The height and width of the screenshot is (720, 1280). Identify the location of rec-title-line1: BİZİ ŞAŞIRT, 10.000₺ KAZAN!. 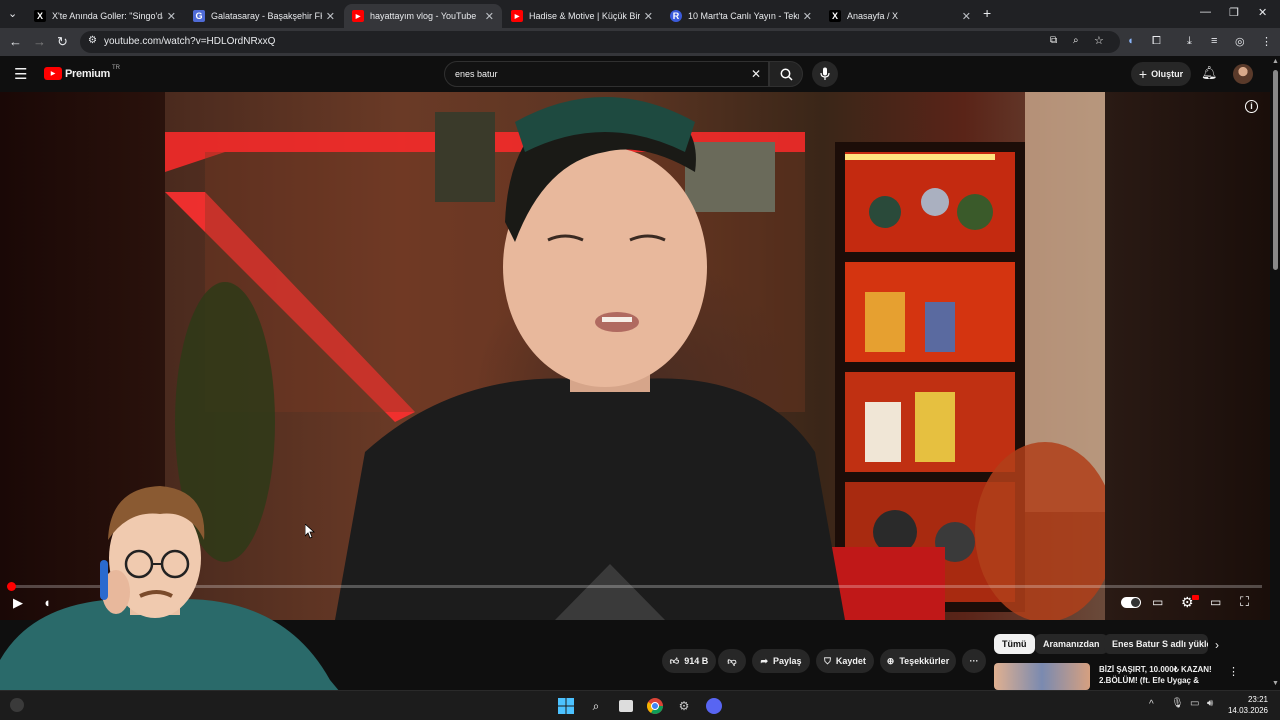
(1155, 669).